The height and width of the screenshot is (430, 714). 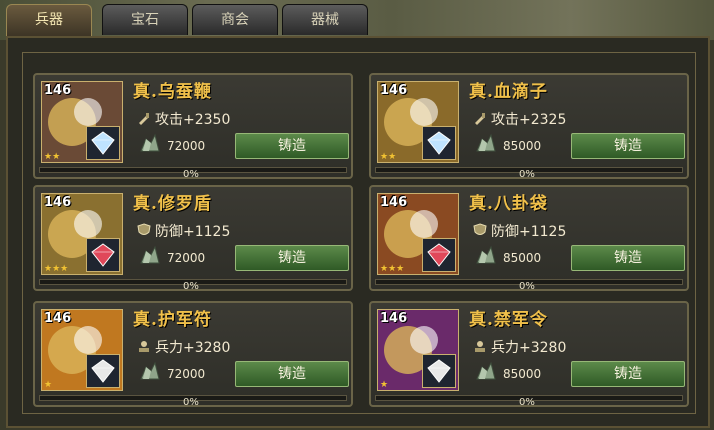 What do you see at coordinates (172, 320) in the screenshot?
I see `item-name: 真.护军符` at bounding box center [172, 320].